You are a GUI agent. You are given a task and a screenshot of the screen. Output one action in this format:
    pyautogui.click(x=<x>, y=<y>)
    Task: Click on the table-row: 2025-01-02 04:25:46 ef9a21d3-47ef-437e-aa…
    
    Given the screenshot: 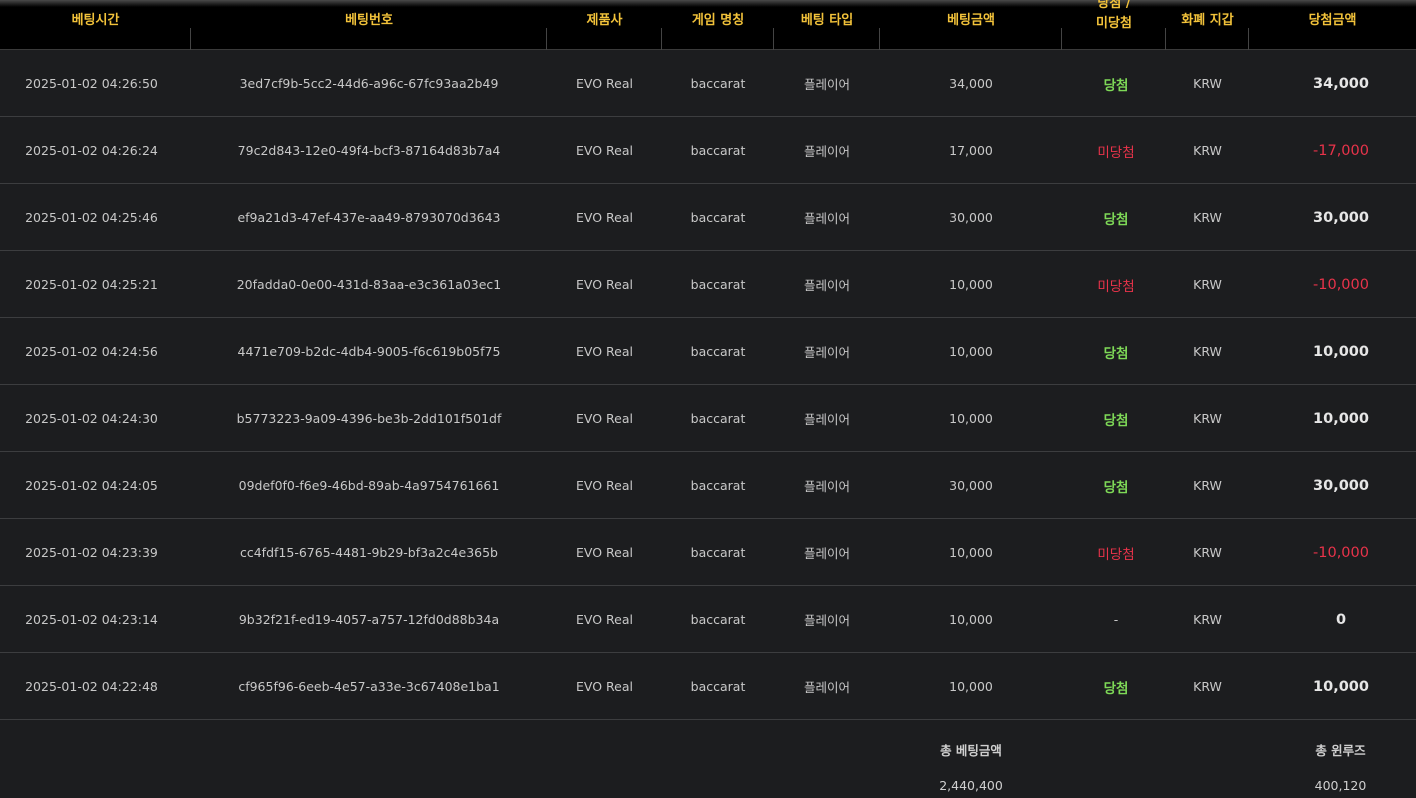 What is the action you would take?
    pyautogui.click(x=708, y=217)
    